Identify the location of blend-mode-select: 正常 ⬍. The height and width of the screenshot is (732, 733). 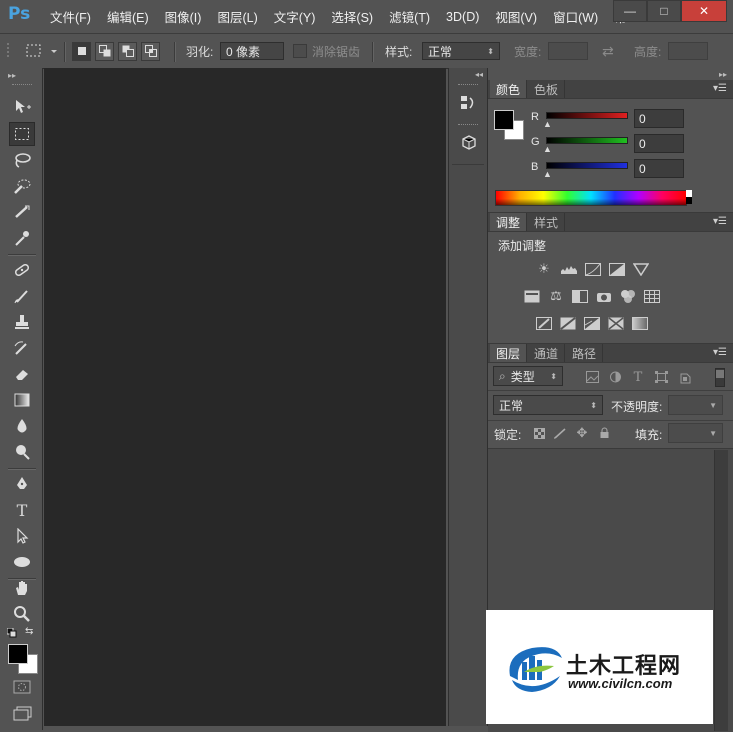
(548, 405).